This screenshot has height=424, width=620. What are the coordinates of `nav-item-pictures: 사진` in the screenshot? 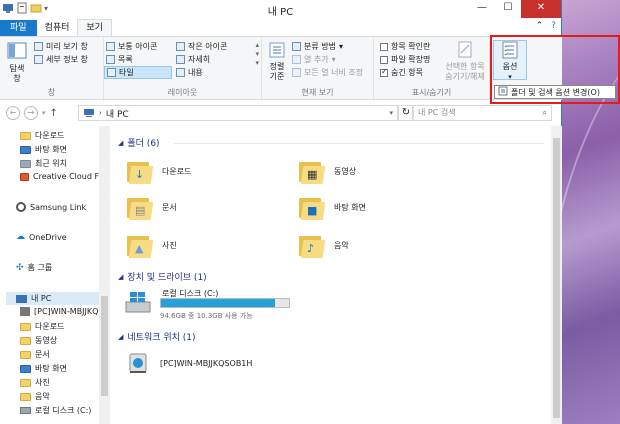 It's located at (35, 382).